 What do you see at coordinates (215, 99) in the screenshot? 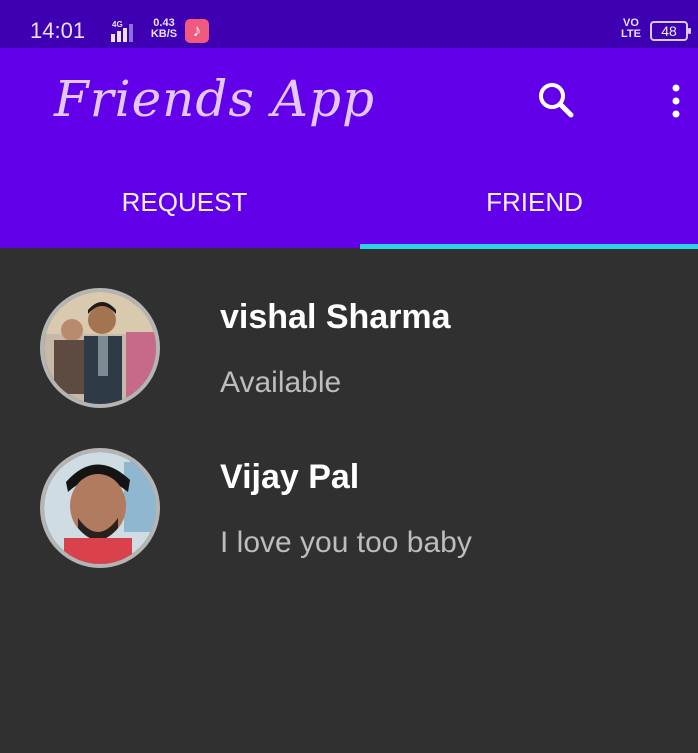
I see `app-title: Friends App` at bounding box center [215, 99].